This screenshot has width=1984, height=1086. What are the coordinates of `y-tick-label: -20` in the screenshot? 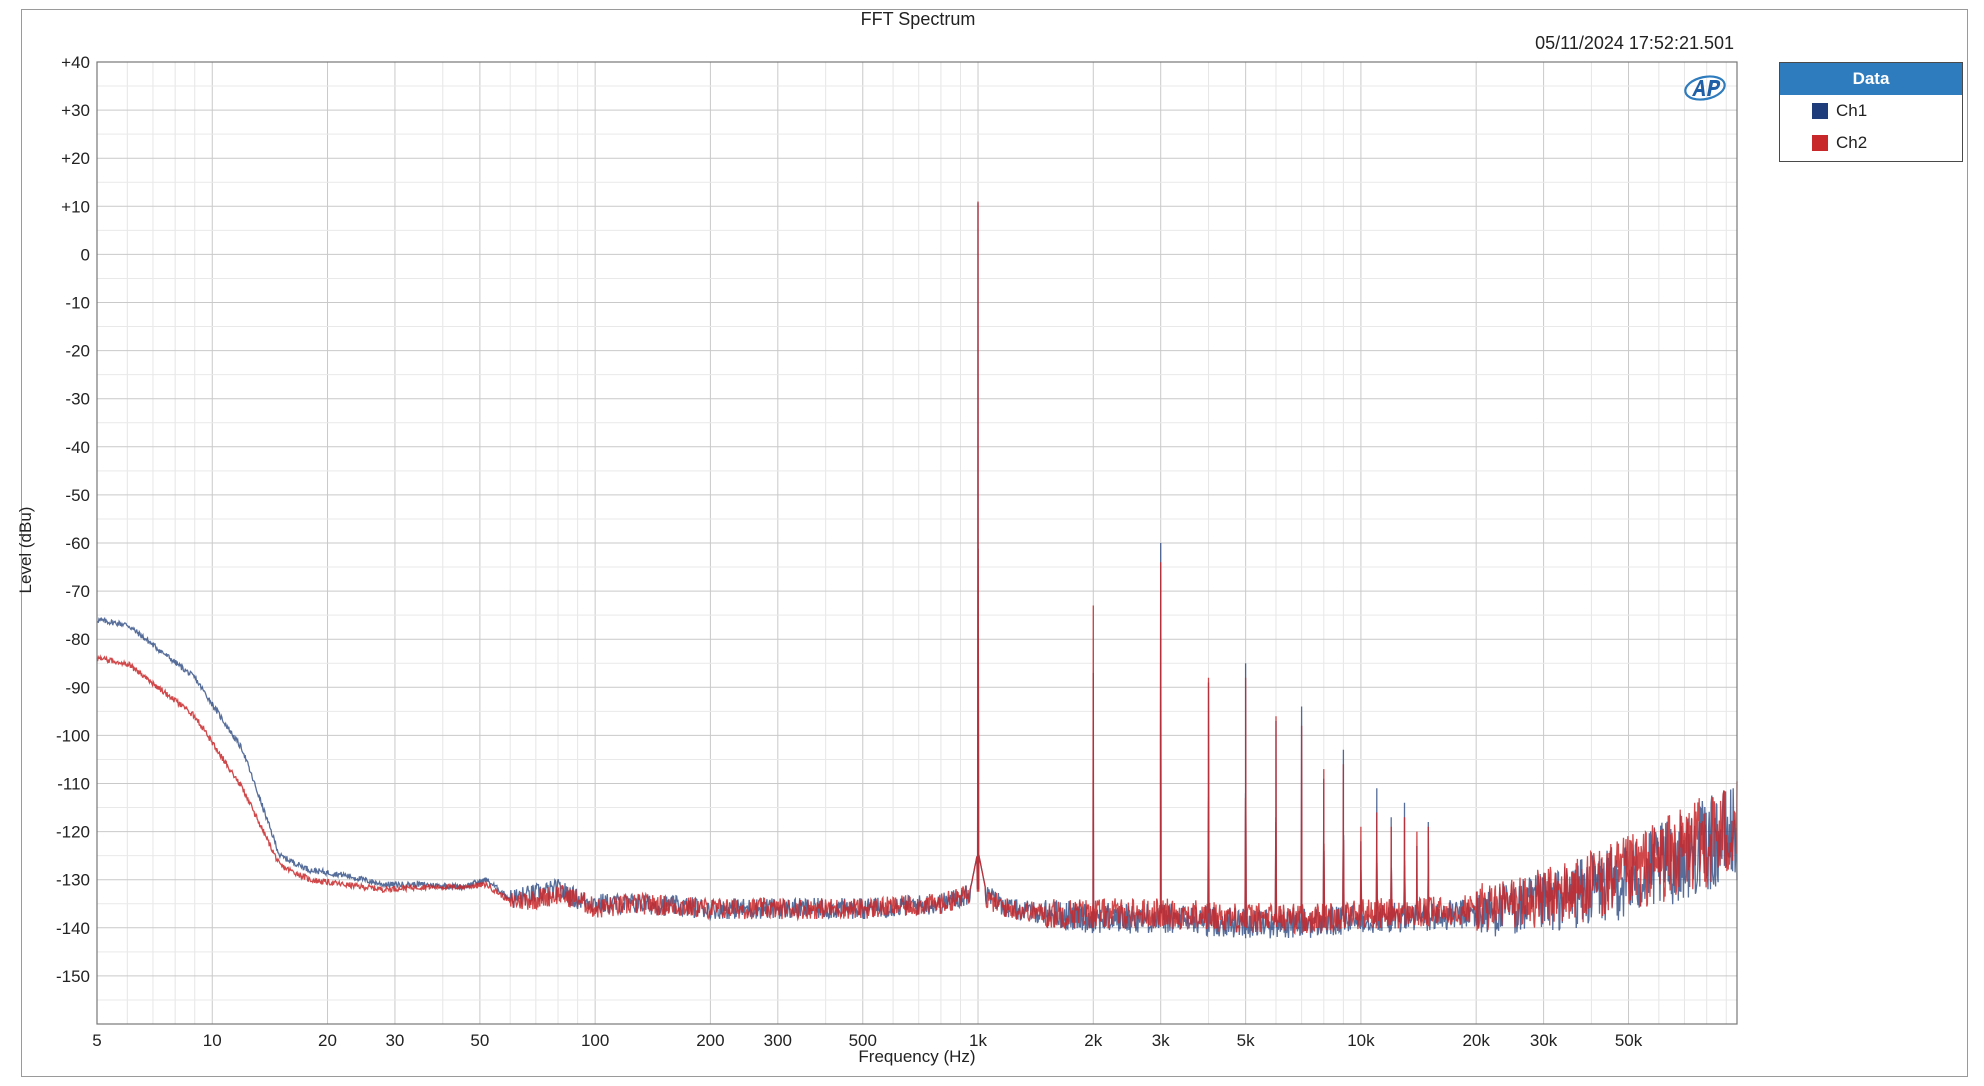 It's located at (77, 351).